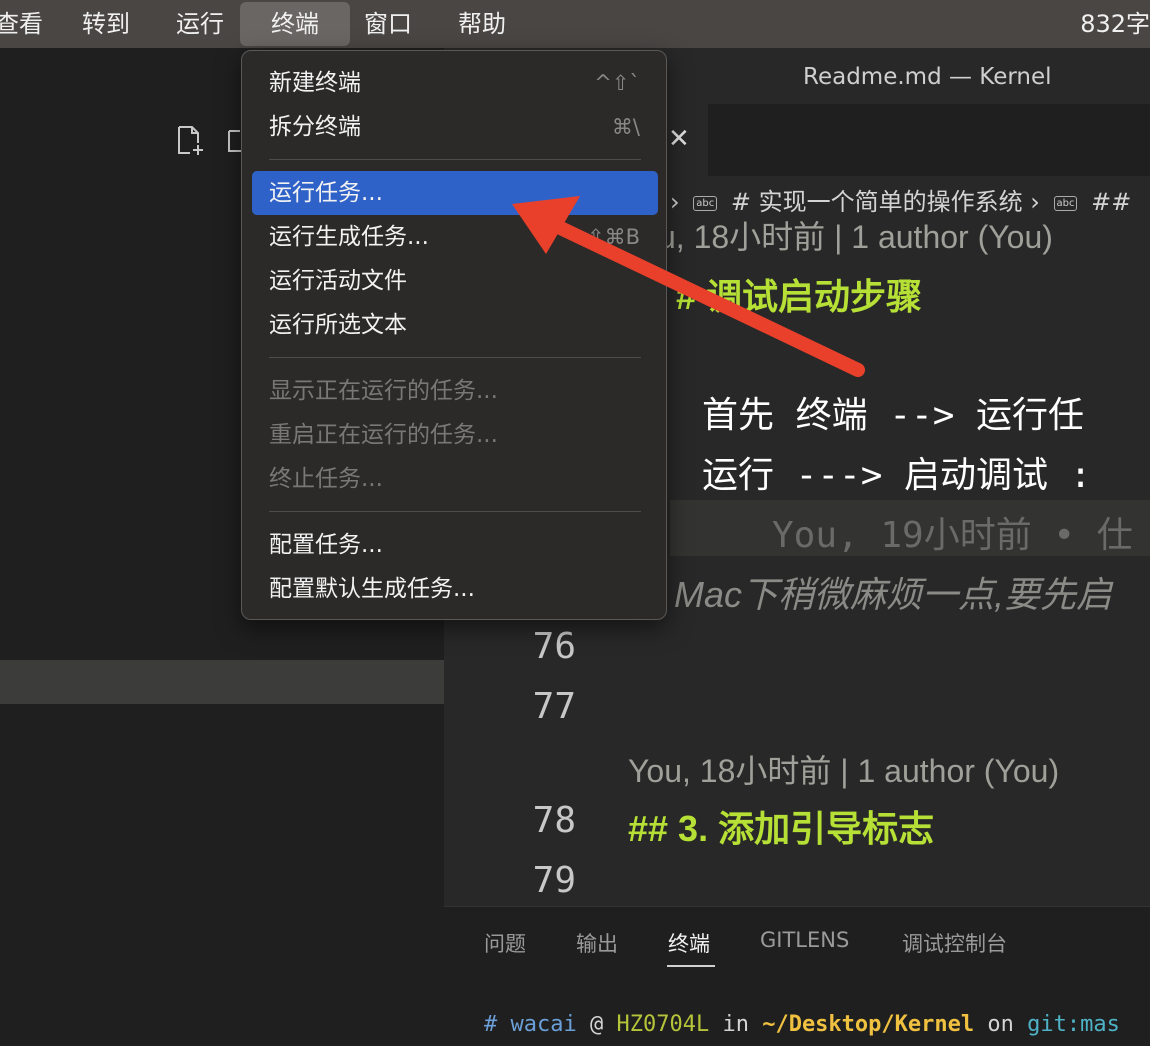 The height and width of the screenshot is (1046, 1150). What do you see at coordinates (455, 281) in the screenshot?
I see `menu-item-run-active-file: 运行活动文件` at bounding box center [455, 281].